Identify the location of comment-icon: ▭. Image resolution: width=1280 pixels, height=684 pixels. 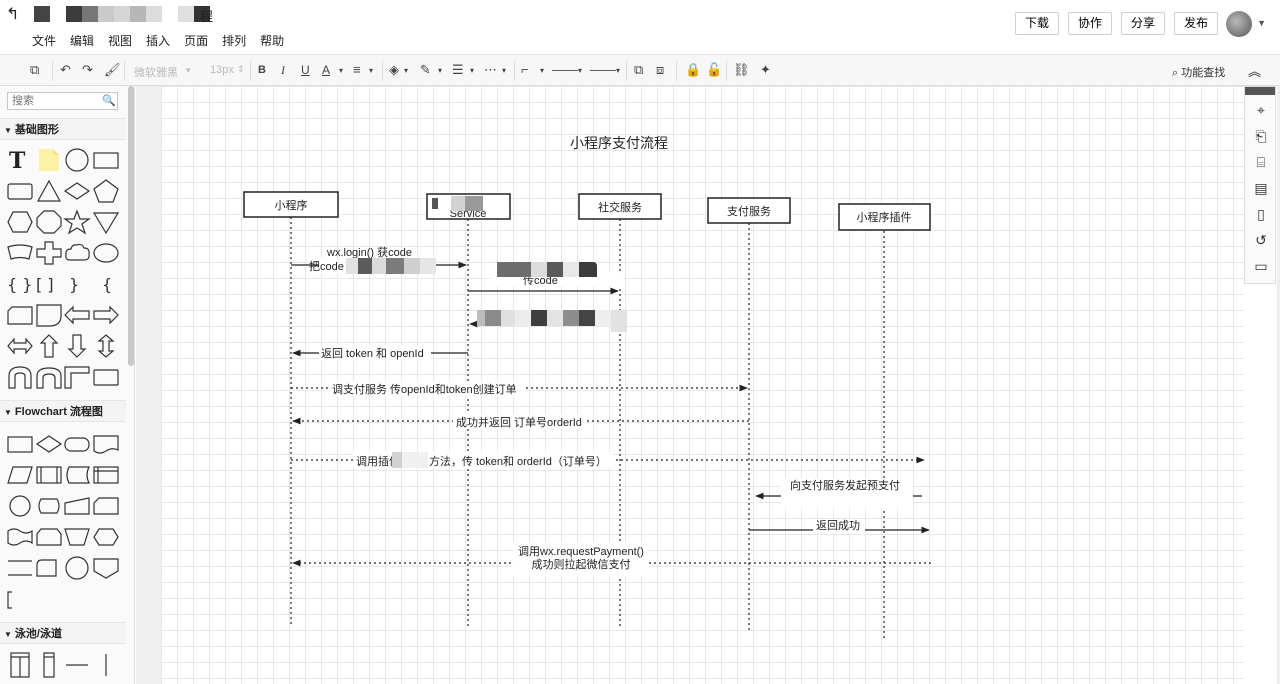
(1261, 266).